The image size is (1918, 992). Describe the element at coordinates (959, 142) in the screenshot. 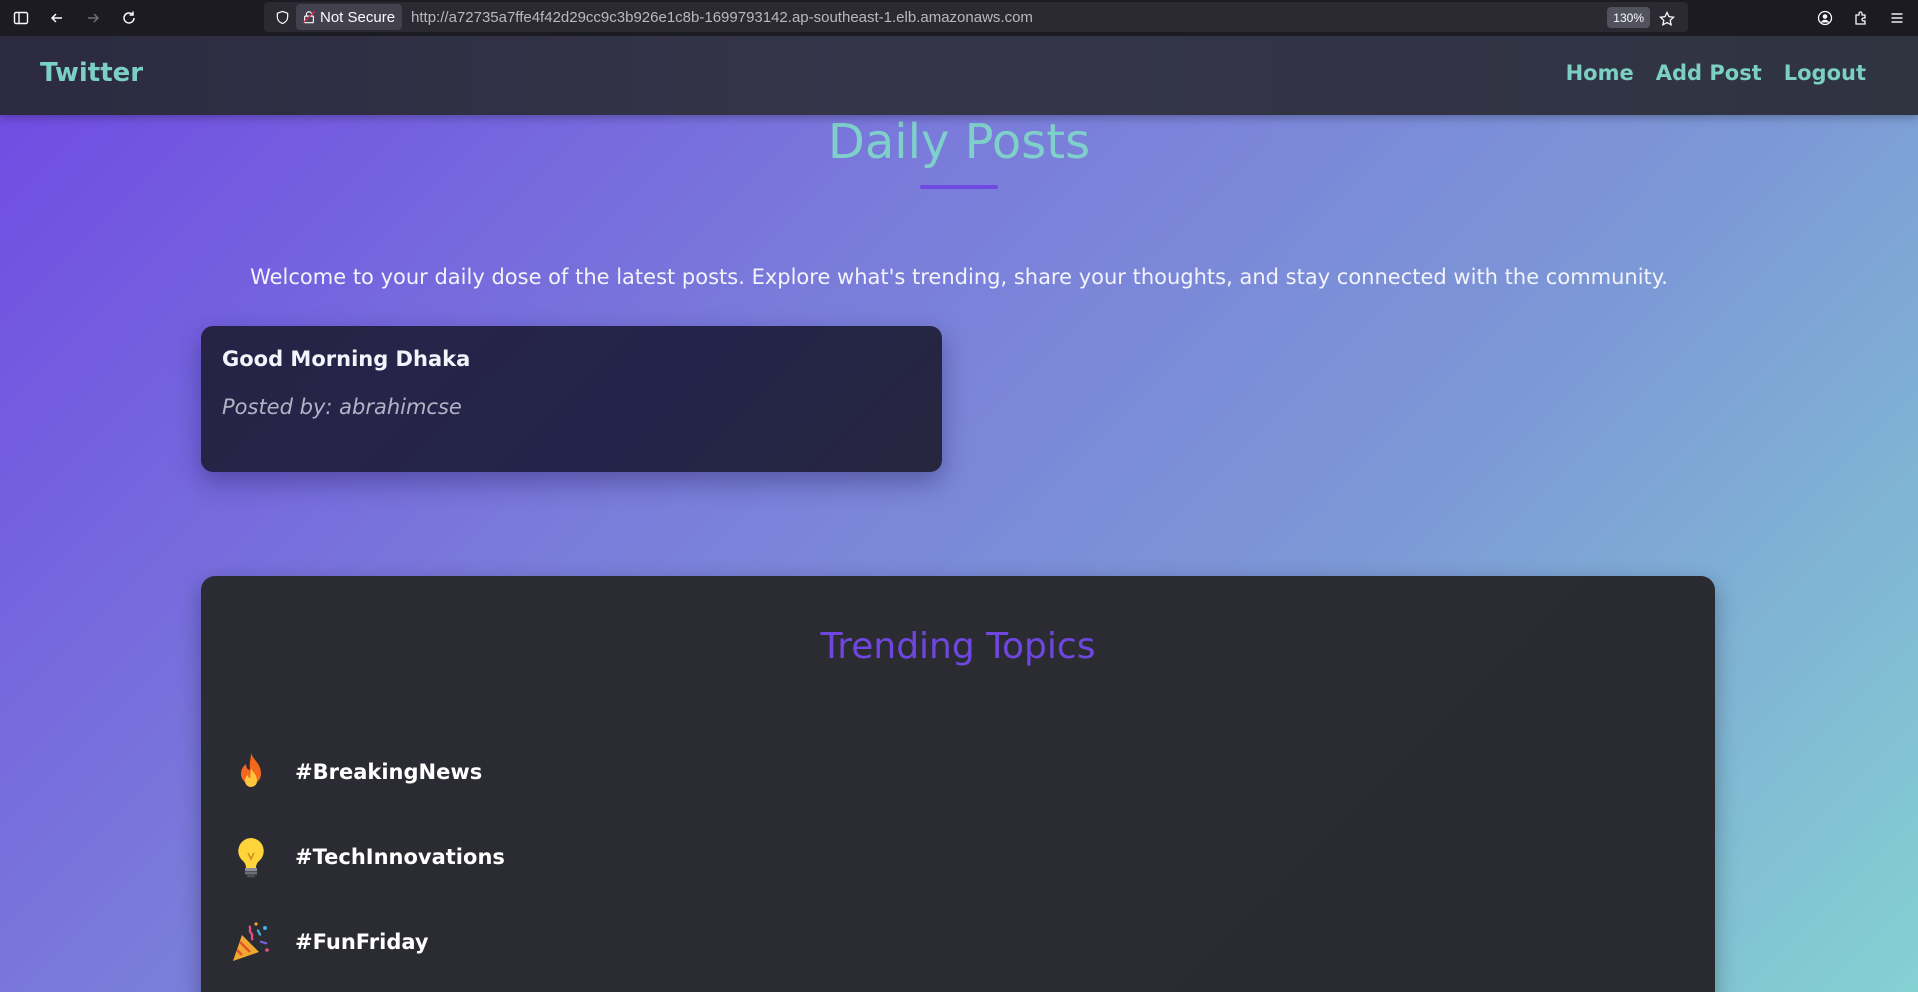

I see `page-title: Daily Posts` at that location.